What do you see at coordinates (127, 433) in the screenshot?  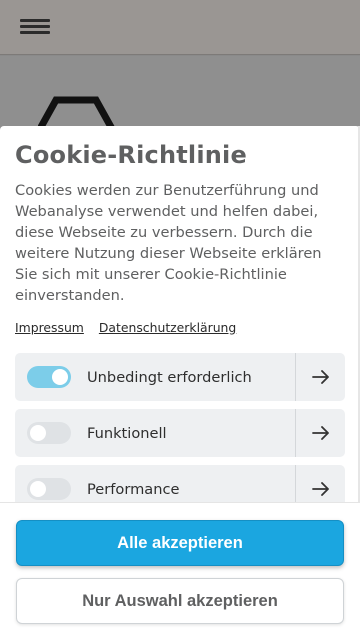 I see `category-label: Funktionell` at bounding box center [127, 433].